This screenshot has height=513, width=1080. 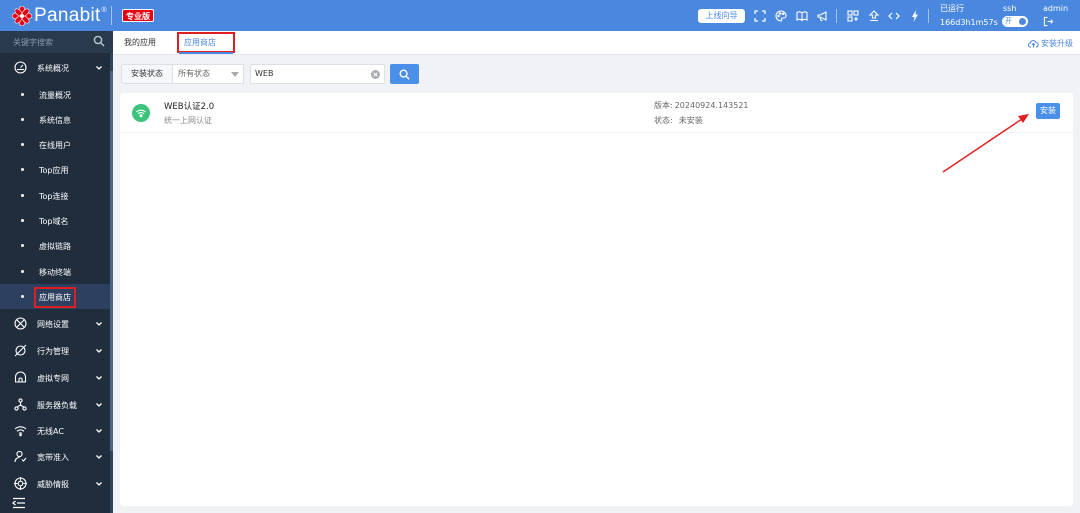 What do you see at coordinates (721, 16) in the screenshot?
I see `online-wizard-button: 上线向导` at bounding box center [721, 16].